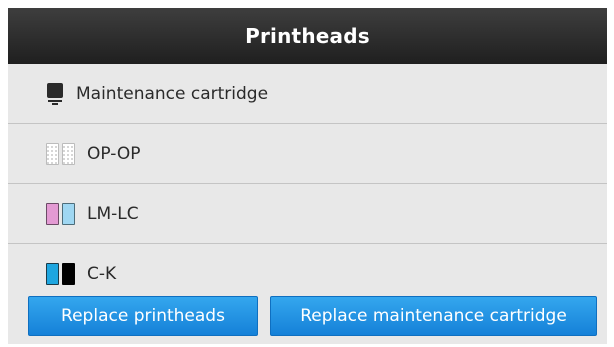  Describe the element at coordinates (114, 153) in the screenshot. I see `list-item-label: OP-OP` at that location.